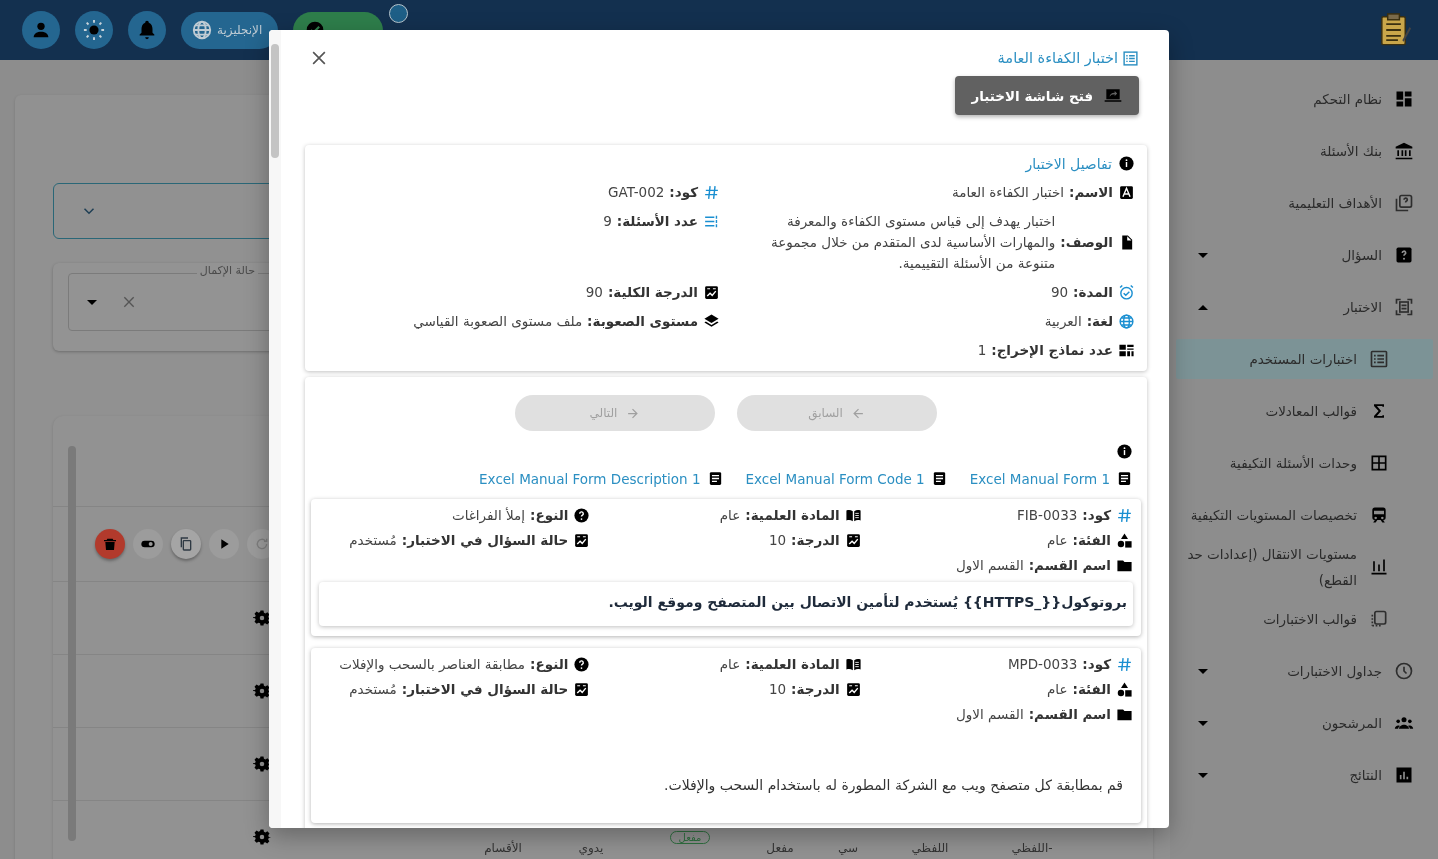  Describe the element at coordinates (262, 544) in the screenshot. I see `refresh-icon` at that location.